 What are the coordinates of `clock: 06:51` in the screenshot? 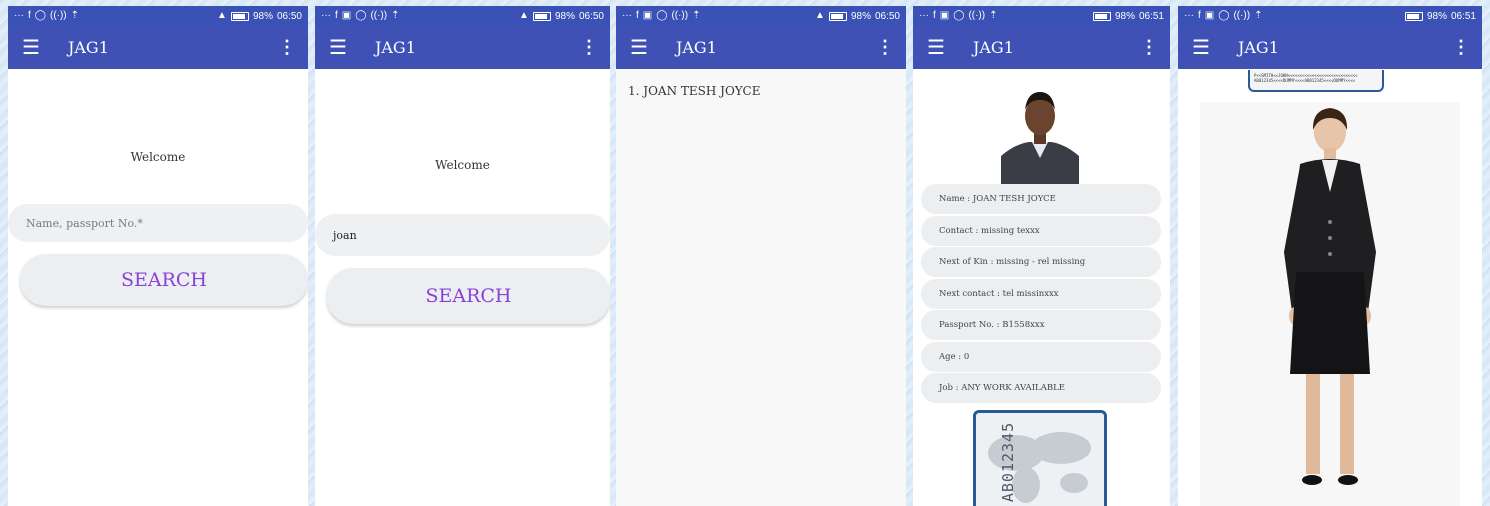 It's located at (1463, 16).